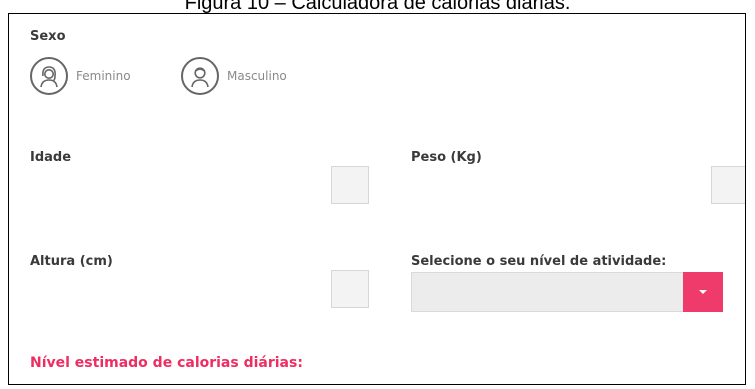 Image resolution: width=755 pixels, height=389 pixels. I want to click on peso-label: Peso (Kg), so click(446, 157).